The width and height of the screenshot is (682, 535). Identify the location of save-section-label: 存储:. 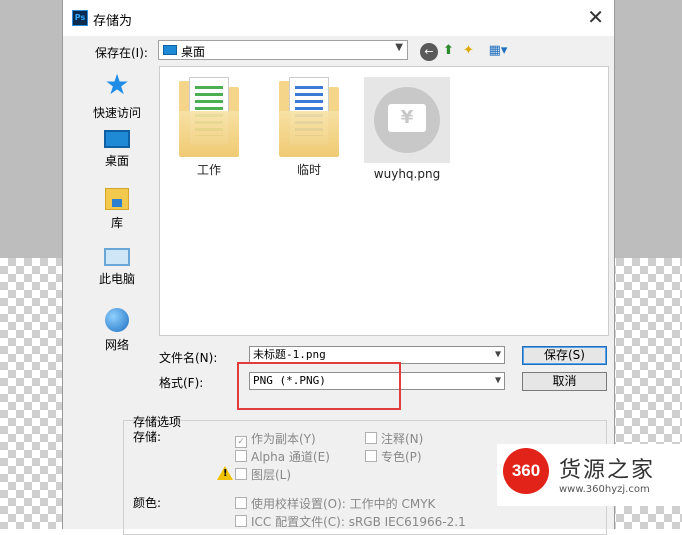
(147, 437).